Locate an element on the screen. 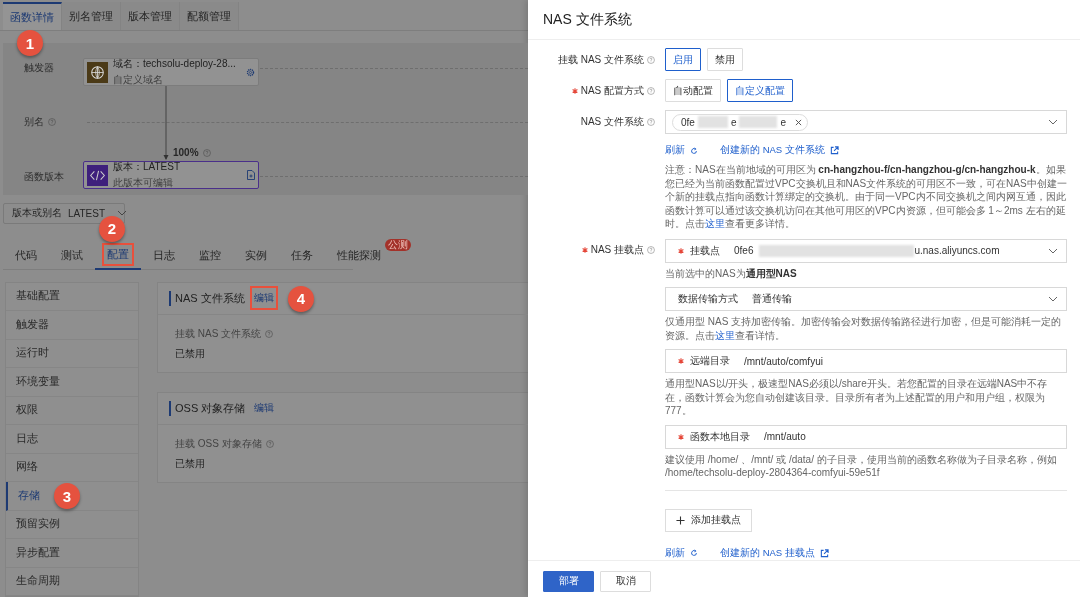 This screenshot has width=1080, height=597. field-label: 挂载 NAS 文件系统 is located at coordinates (218, 333).